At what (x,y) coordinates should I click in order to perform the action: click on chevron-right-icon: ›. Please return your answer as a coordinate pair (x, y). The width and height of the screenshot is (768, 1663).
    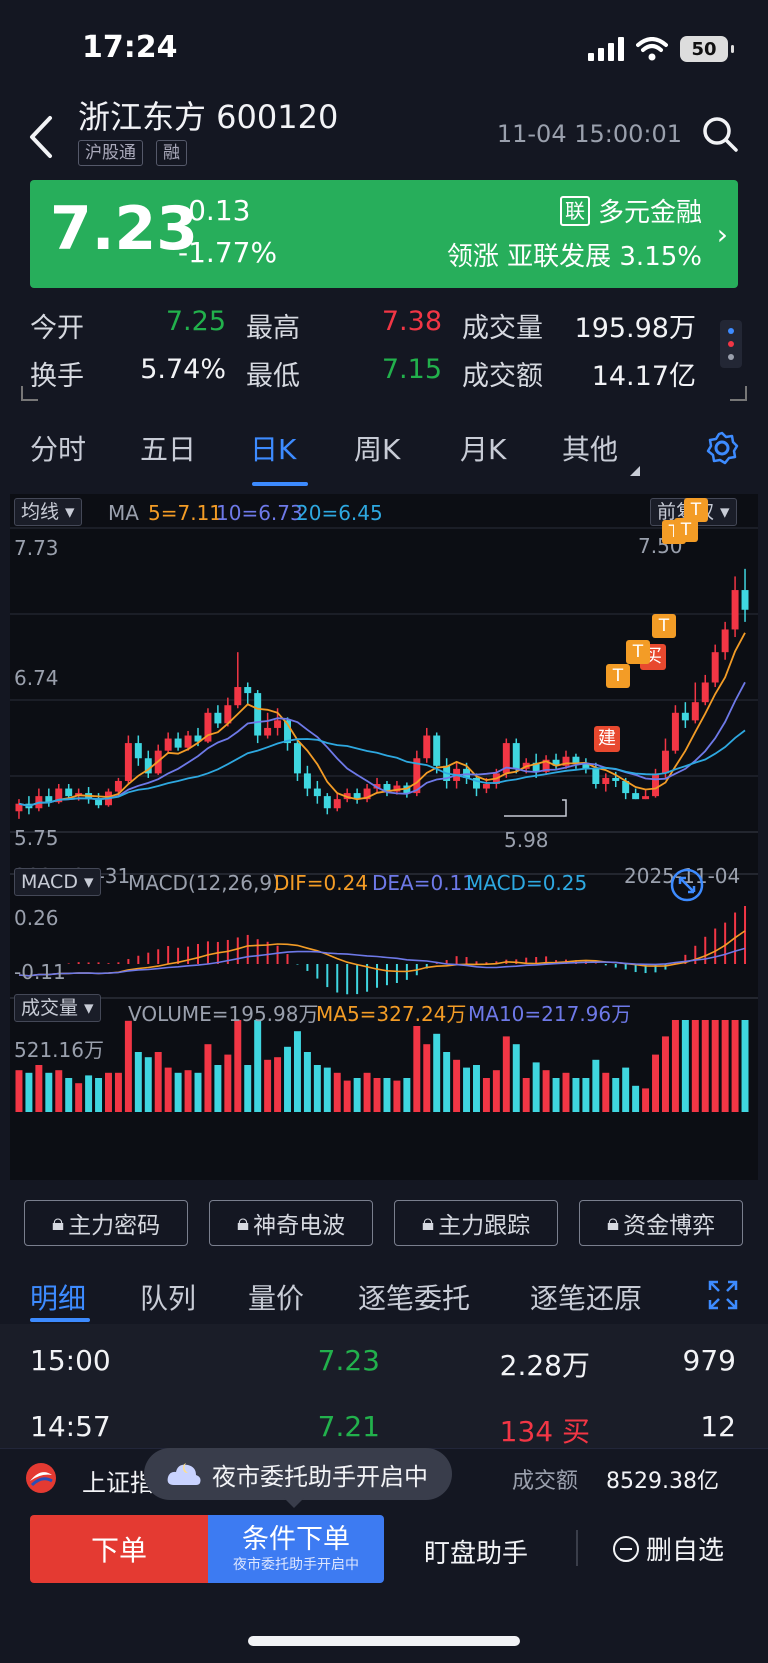
    Looking at the image, I should click on (722, 234).